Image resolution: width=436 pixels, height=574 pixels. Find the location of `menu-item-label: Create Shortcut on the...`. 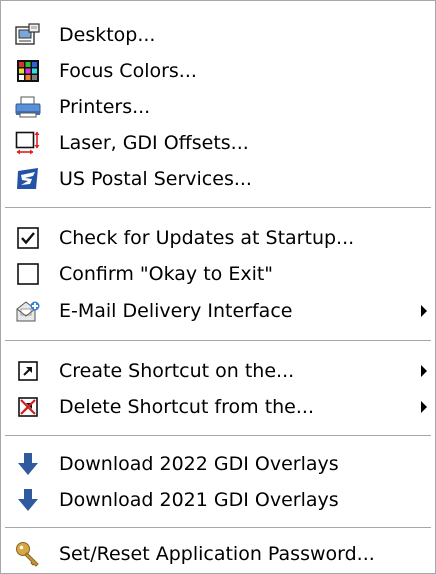

menu-item-label: Create Shortcut on the... is located at coordinates (177, 371).